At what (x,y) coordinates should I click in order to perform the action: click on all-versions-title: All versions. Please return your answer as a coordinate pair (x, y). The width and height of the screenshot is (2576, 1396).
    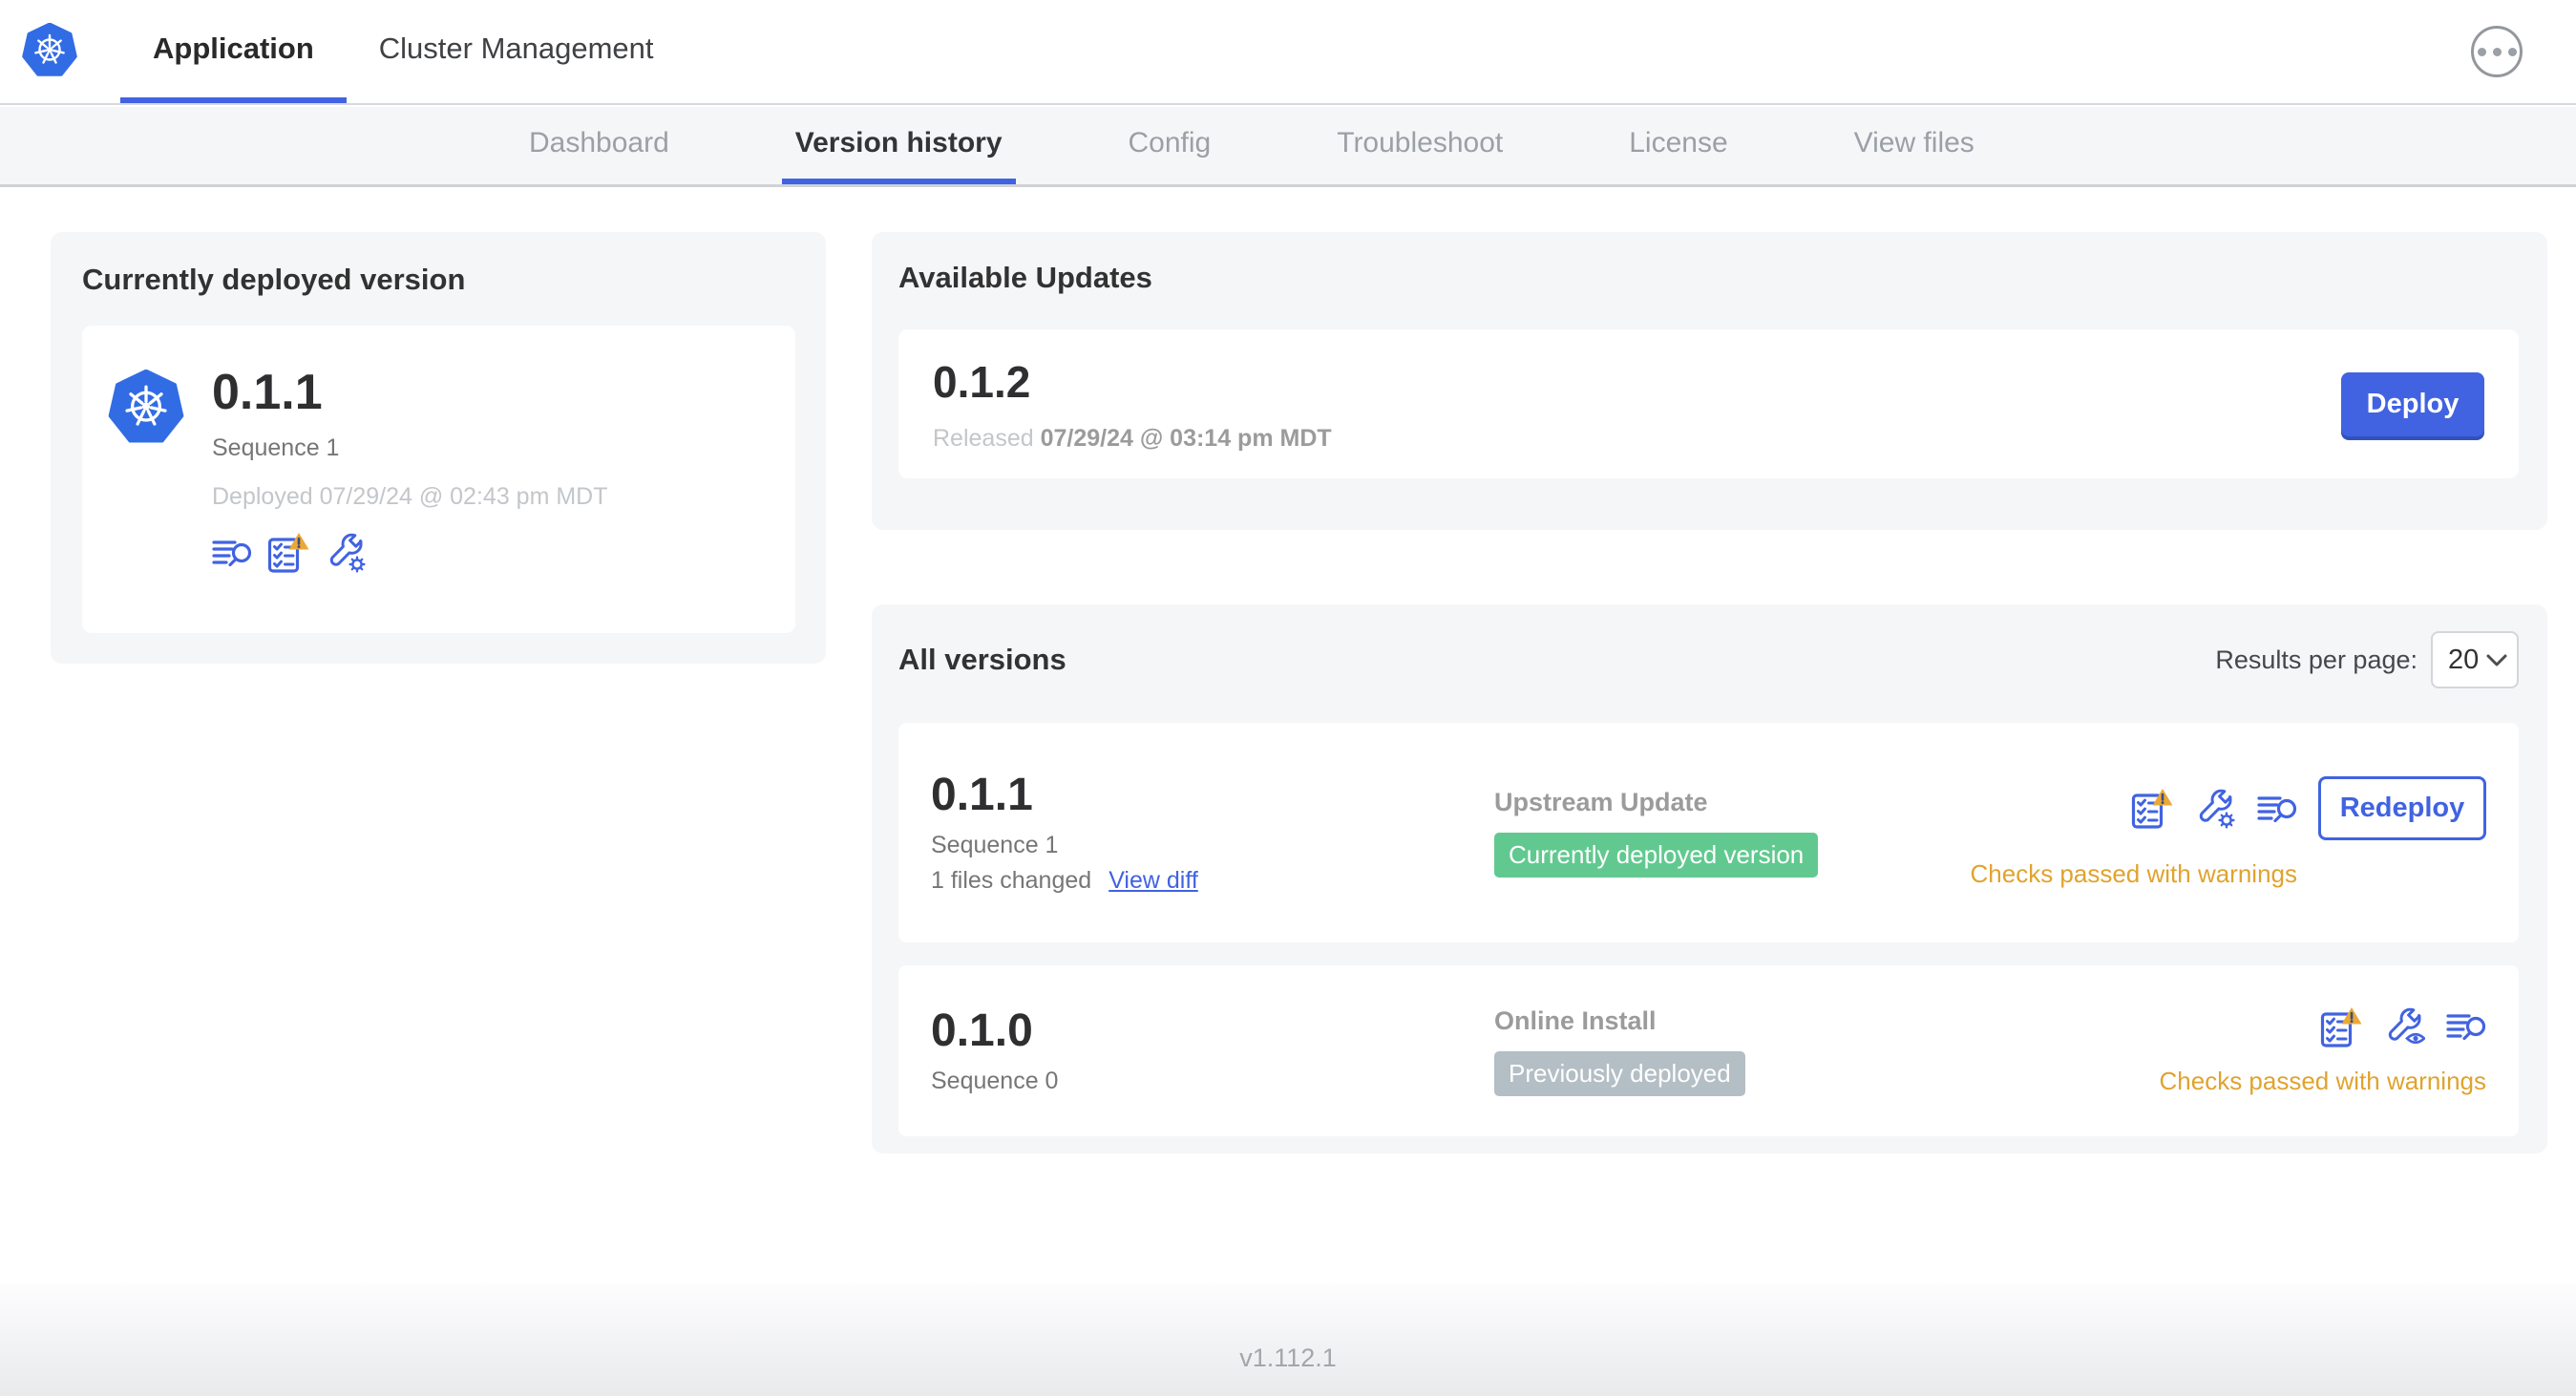
    Looking at the image, I should click on (982, 659).